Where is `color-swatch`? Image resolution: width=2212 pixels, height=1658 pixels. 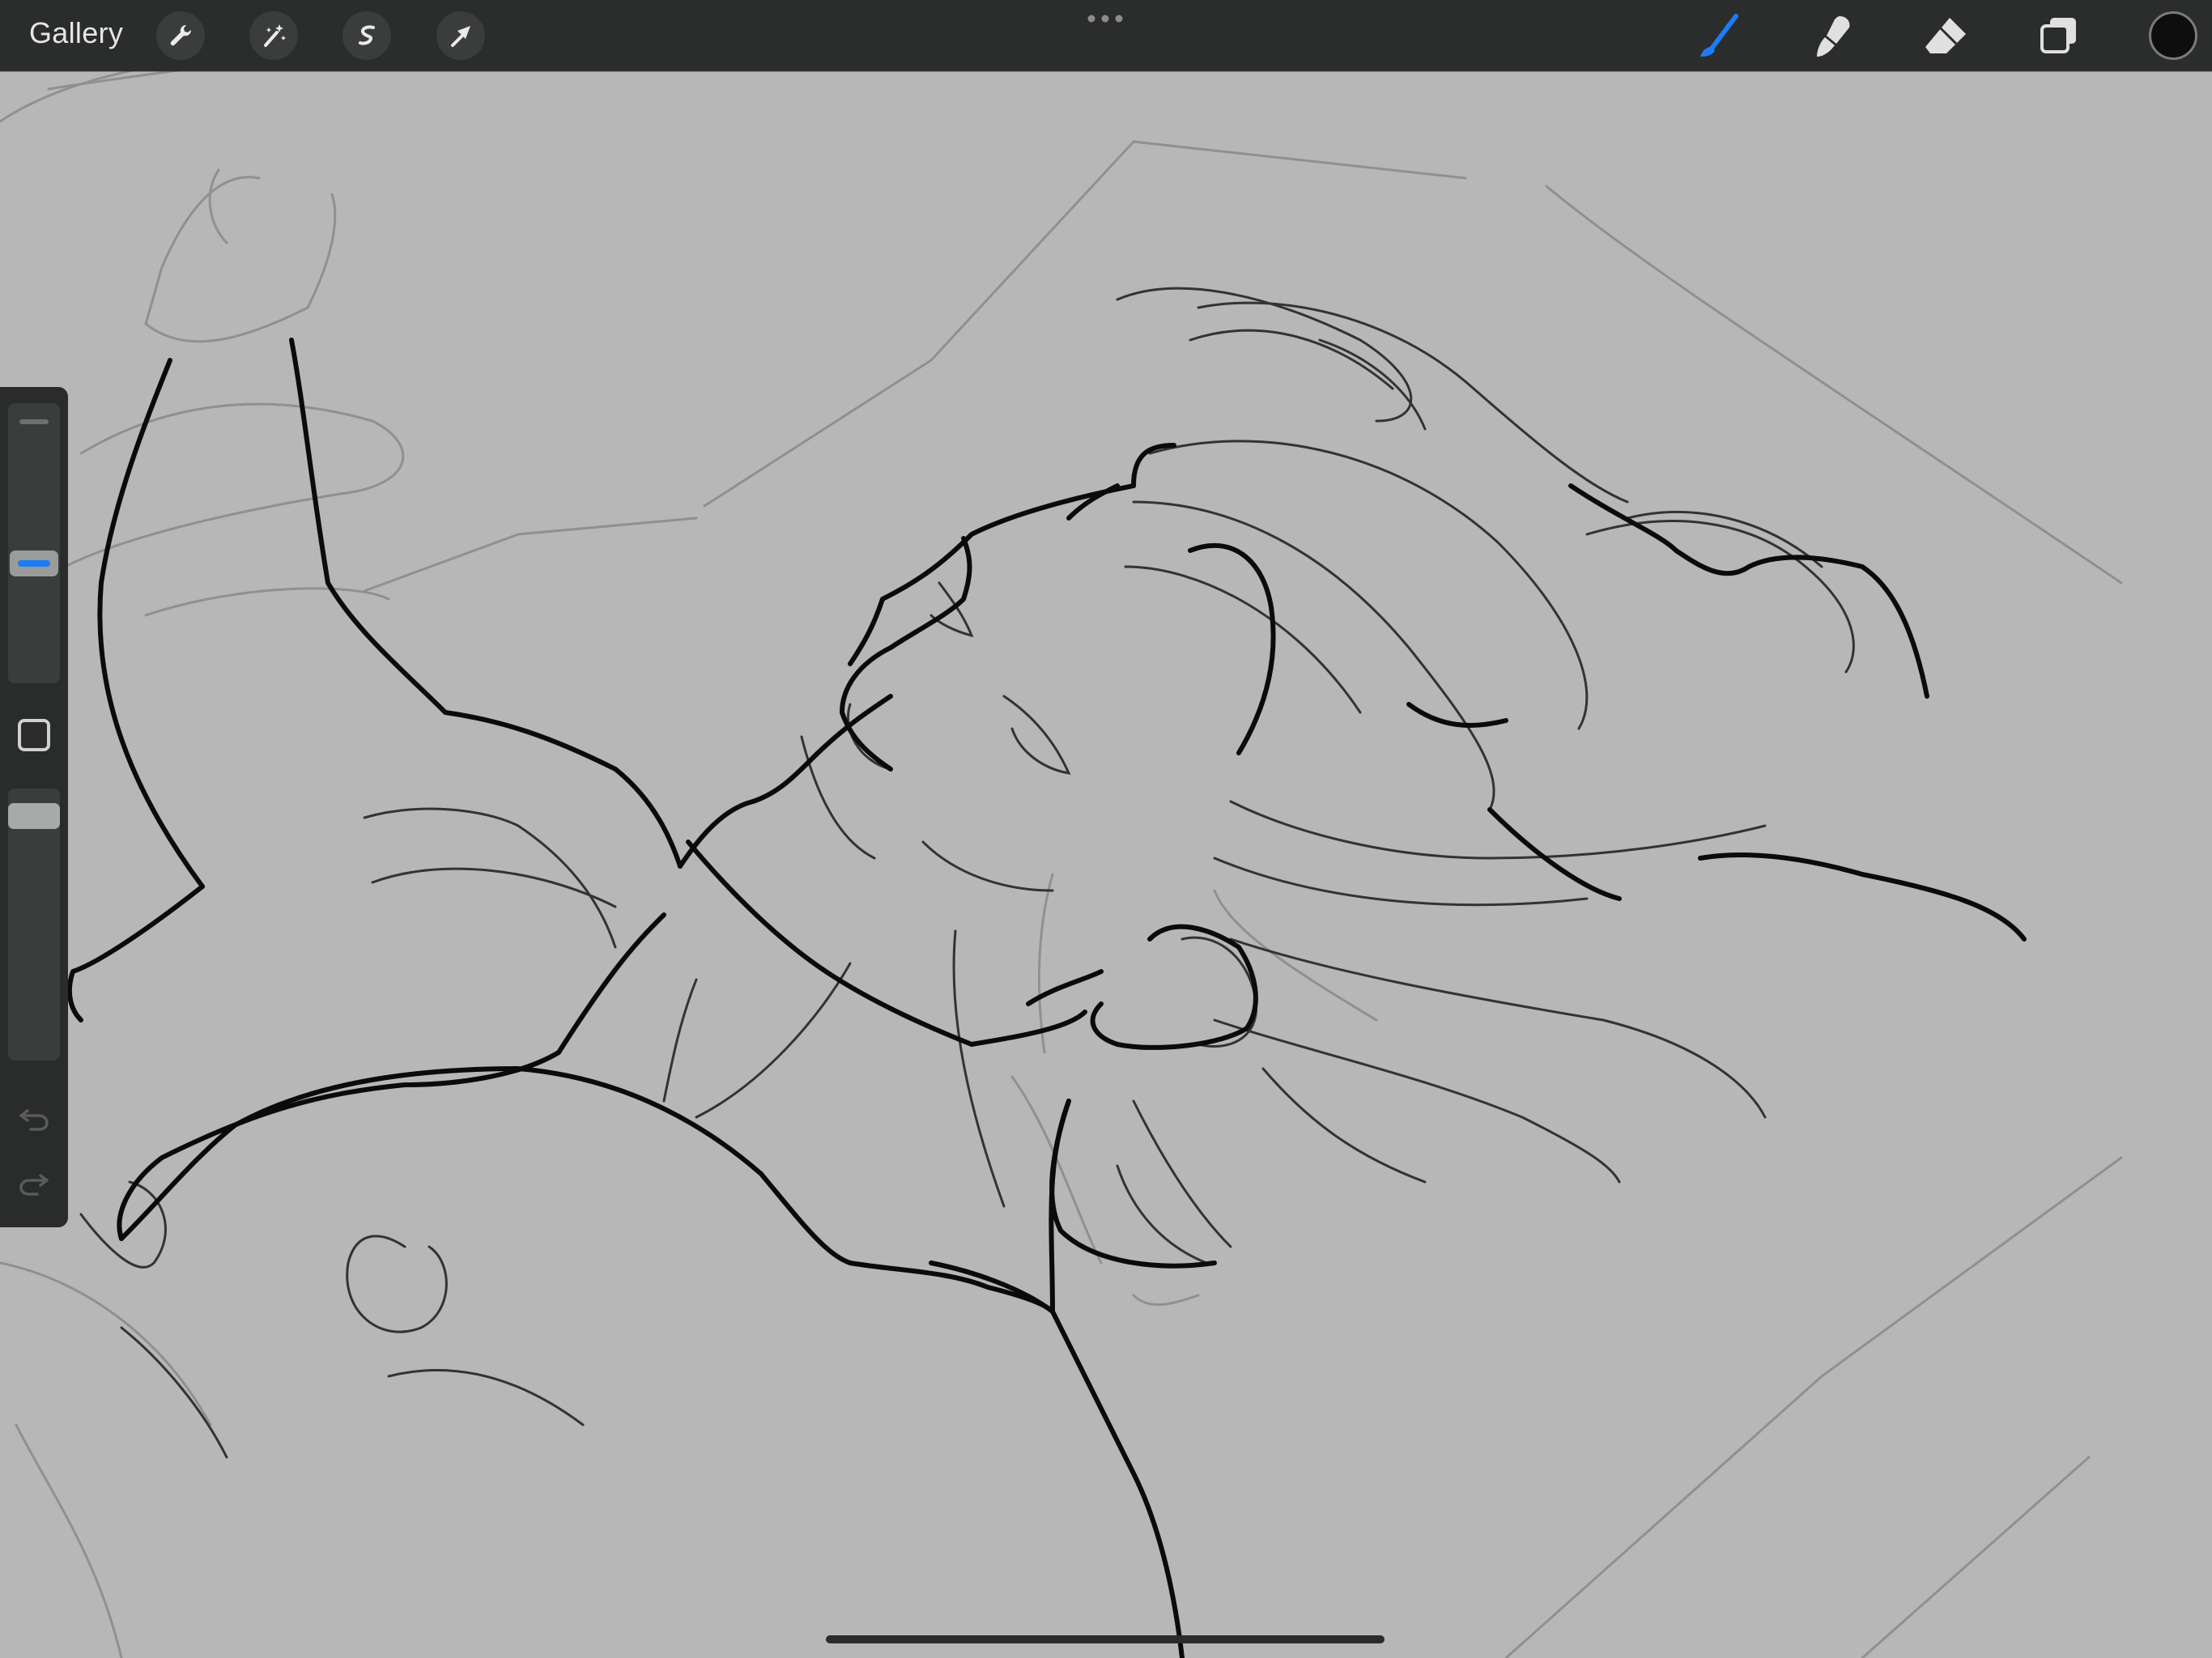 color-swatch is located at coordinates (2173, 35).